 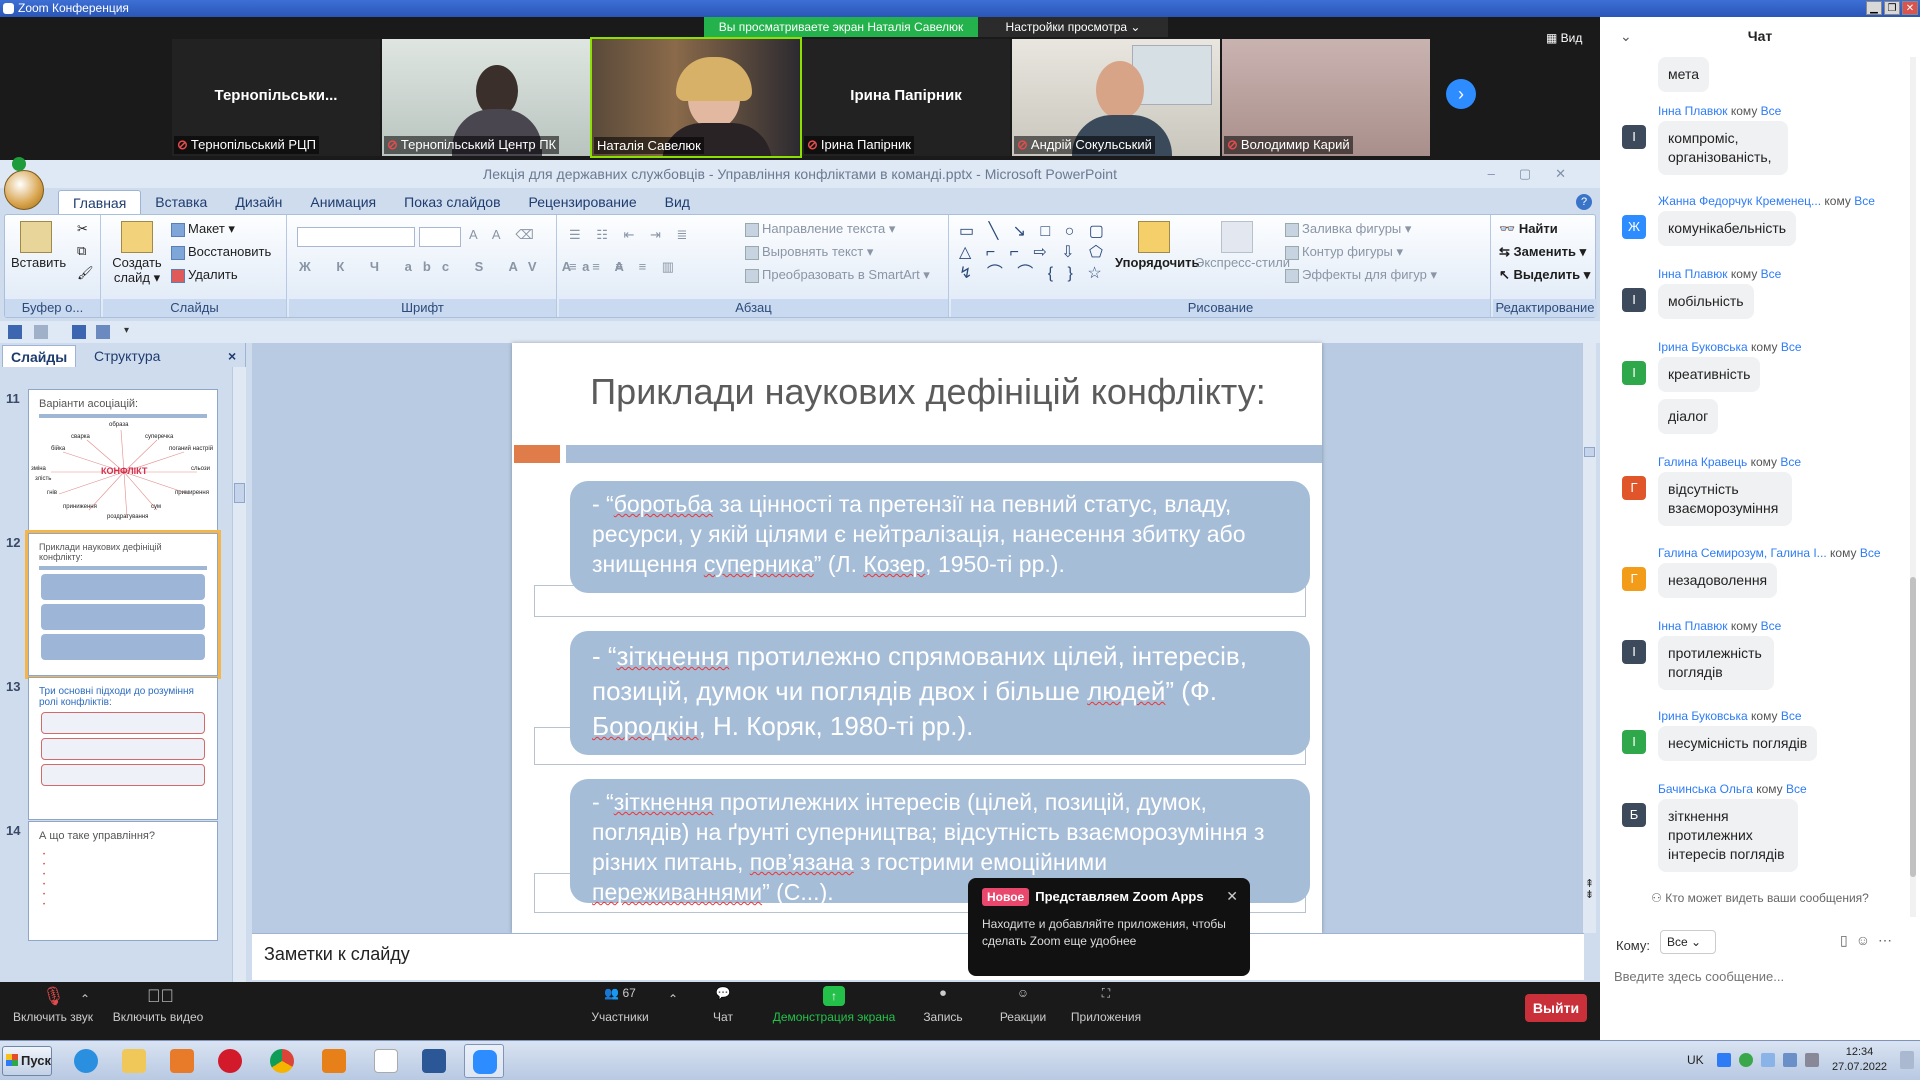 I want to click on chat-button: 💬 Чат, so click(x=723, y=1005).